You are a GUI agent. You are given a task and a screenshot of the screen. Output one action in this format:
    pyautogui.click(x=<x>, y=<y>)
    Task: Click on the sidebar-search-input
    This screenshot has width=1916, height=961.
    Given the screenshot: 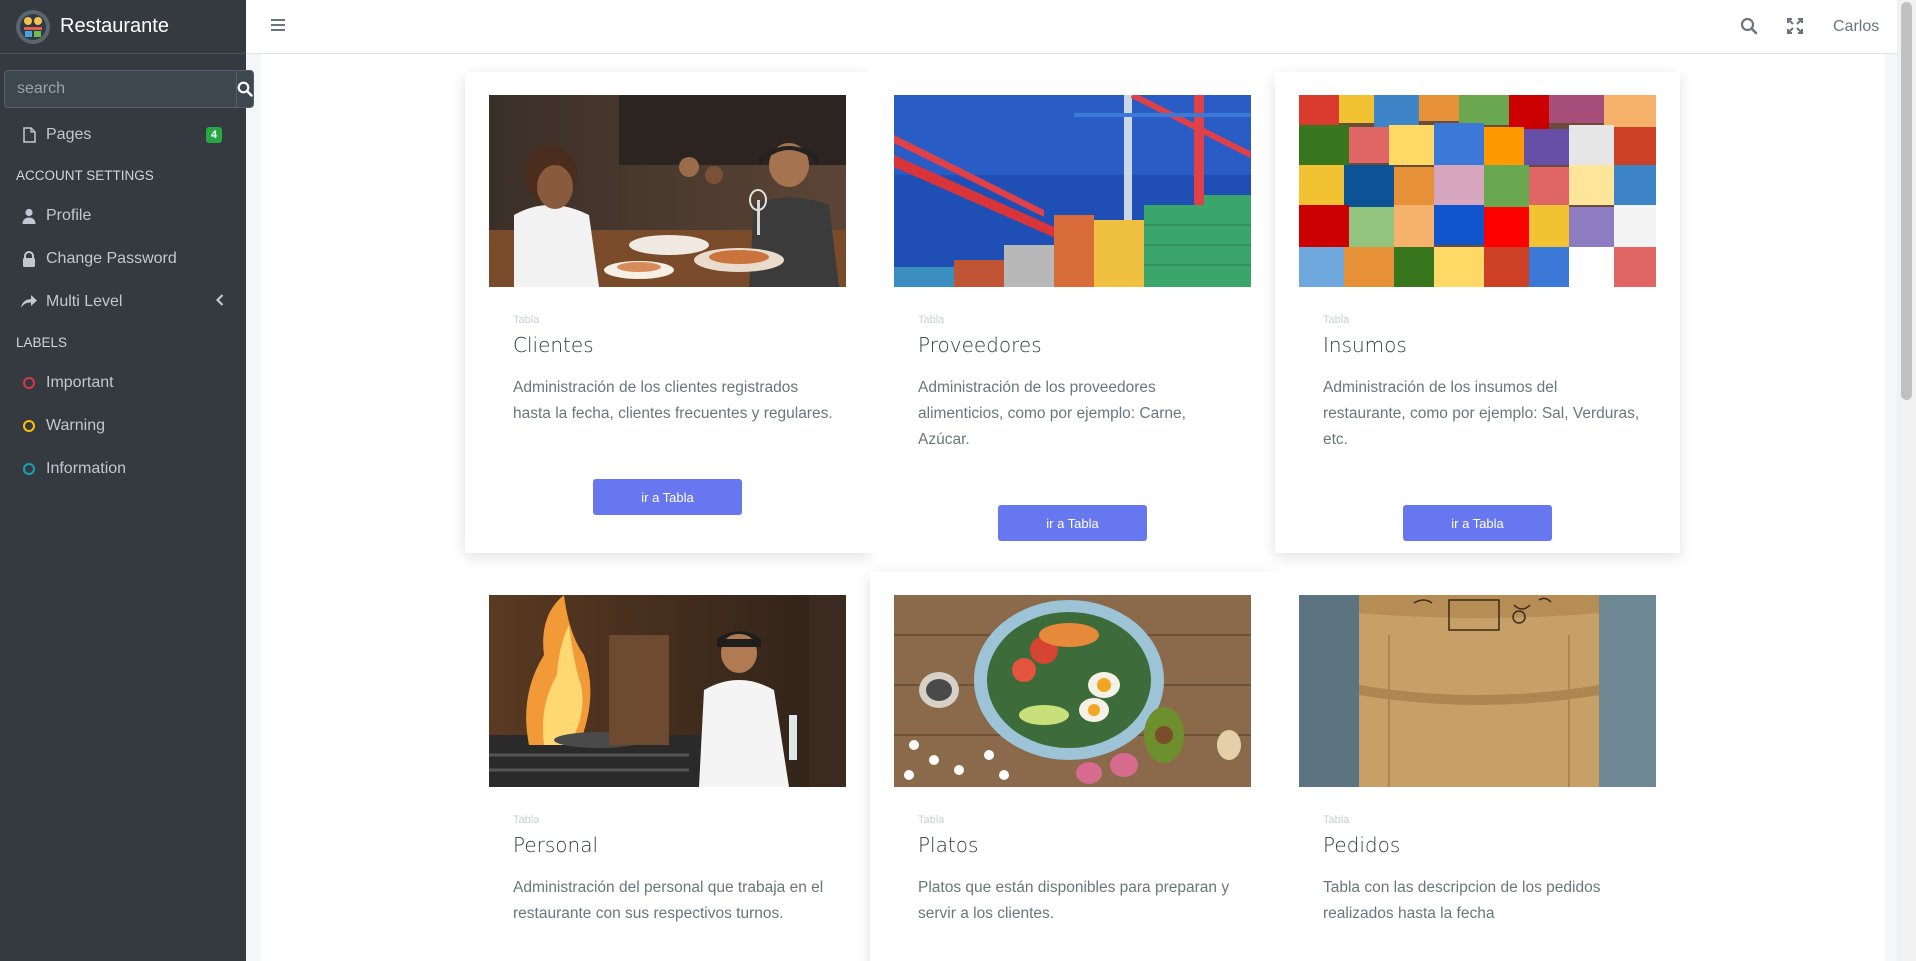 What is the action you would take?
    pyautogui.click(x=120, y=89)
    